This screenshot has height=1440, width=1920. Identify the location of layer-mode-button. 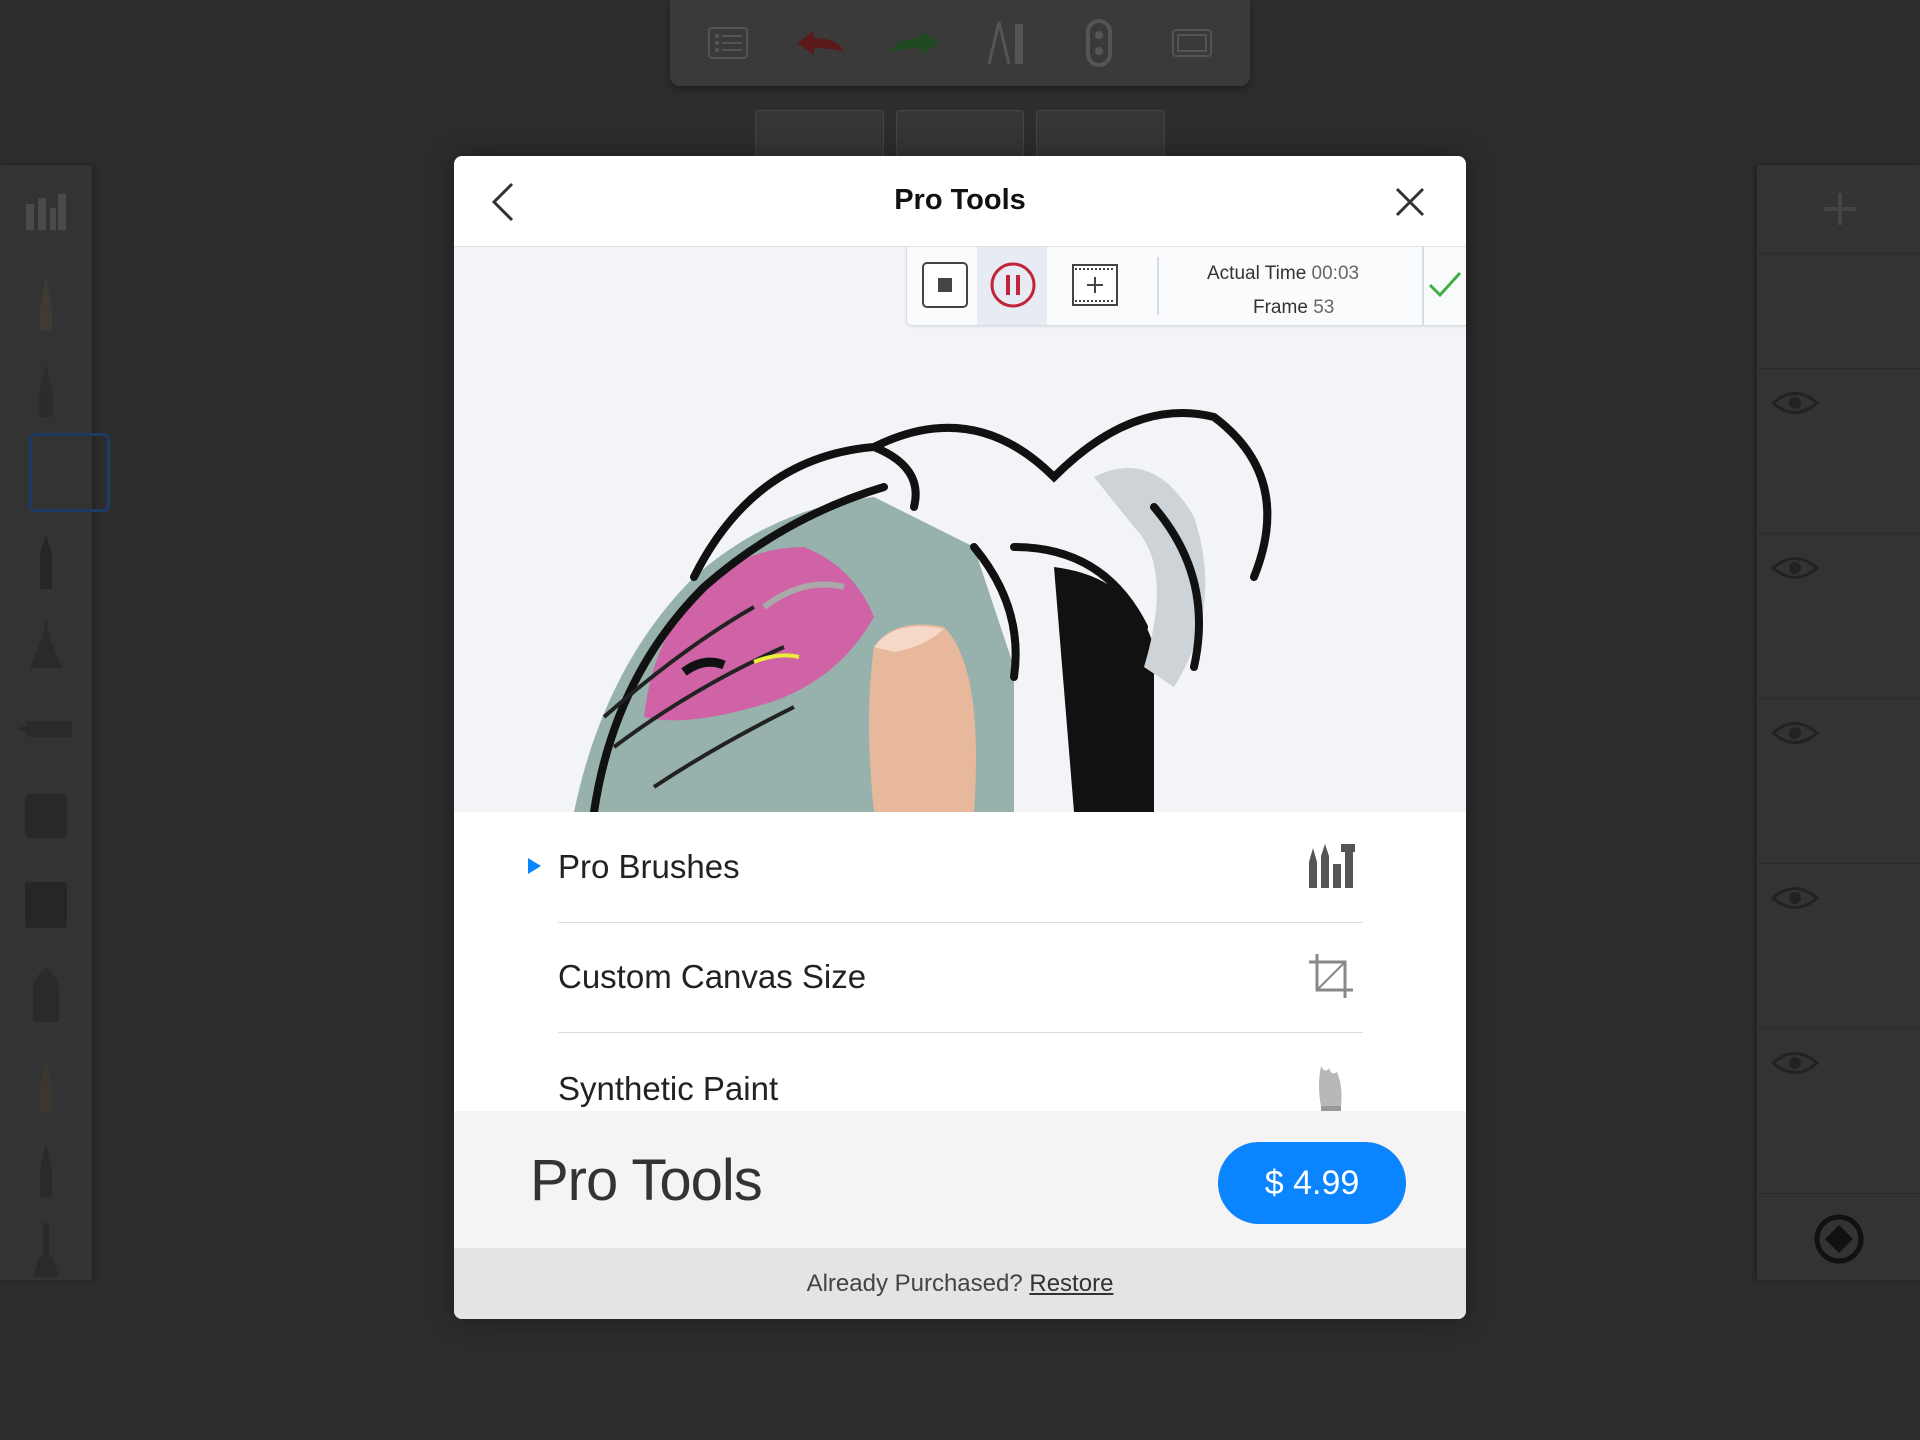
(1838, 1236).